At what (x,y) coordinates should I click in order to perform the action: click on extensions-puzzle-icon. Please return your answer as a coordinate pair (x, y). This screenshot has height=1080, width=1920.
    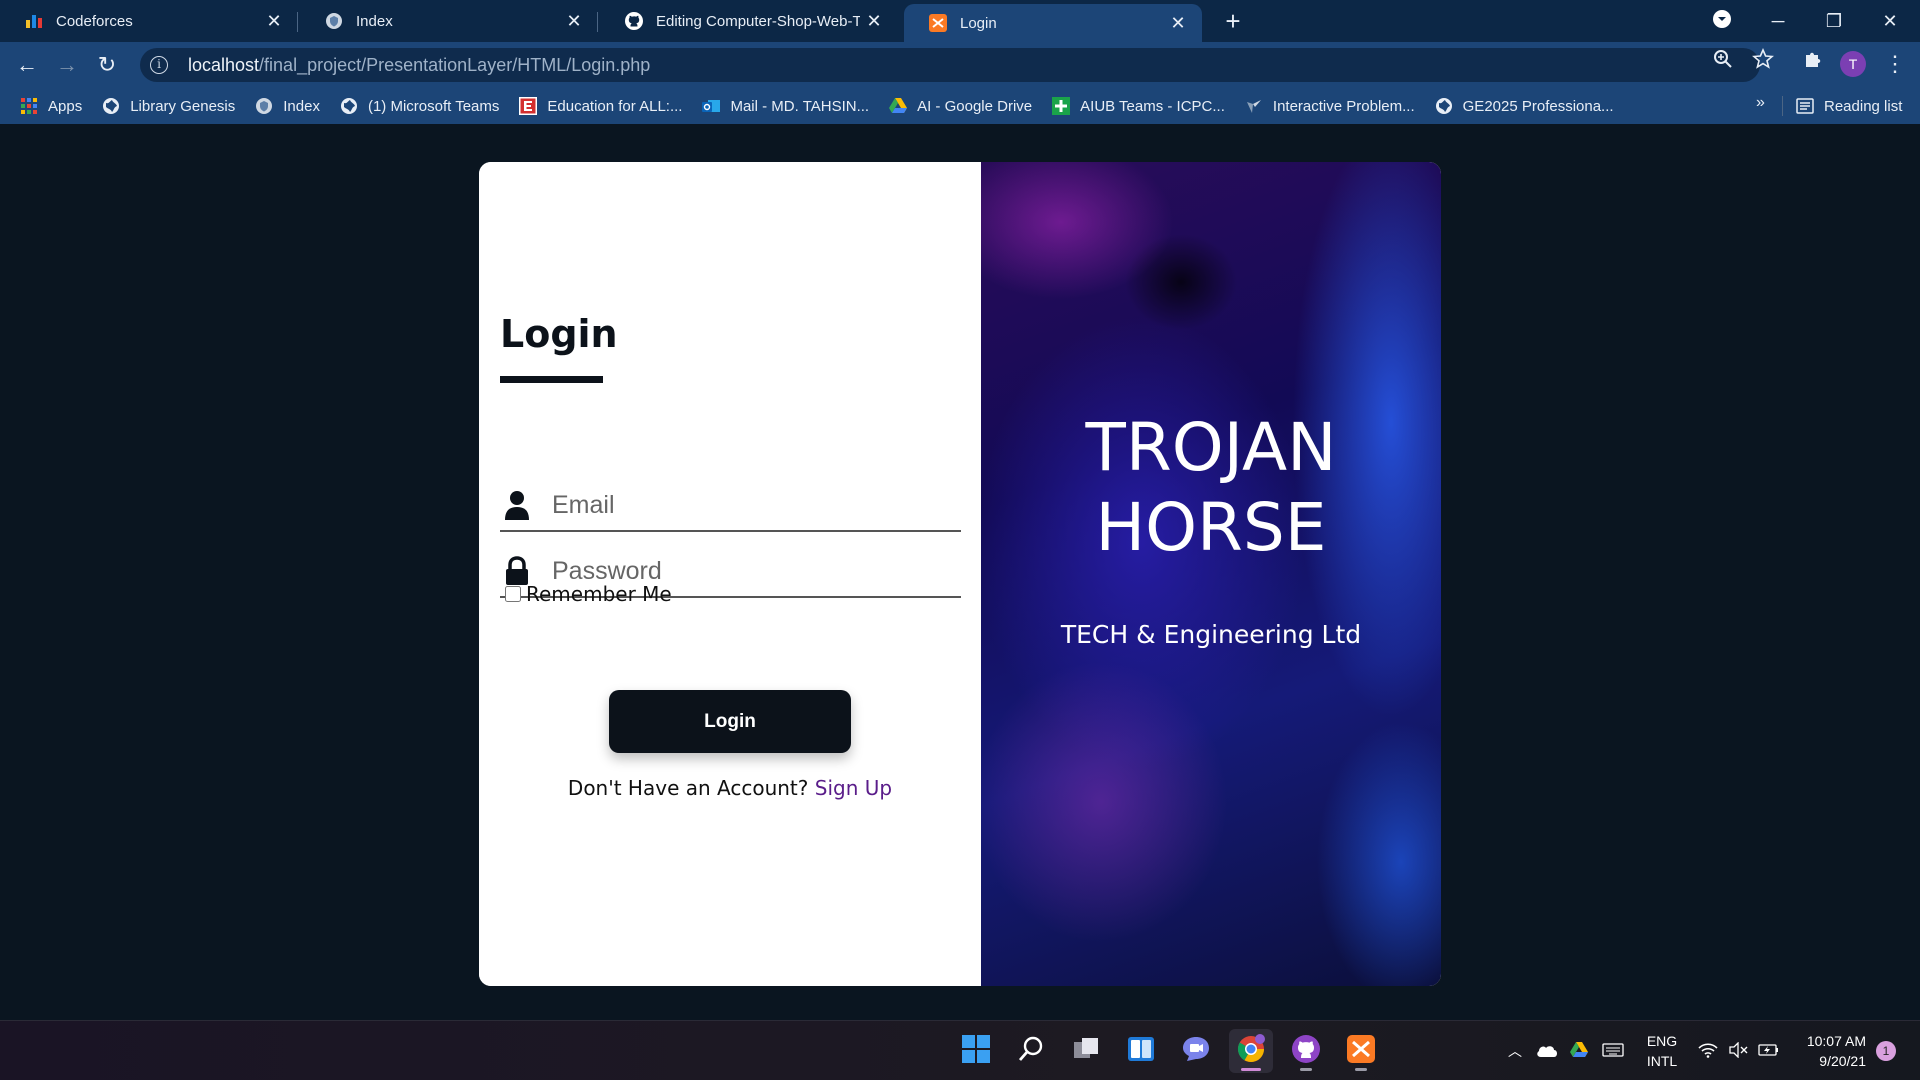
    Looking at the image, I should click on (1813, 61).